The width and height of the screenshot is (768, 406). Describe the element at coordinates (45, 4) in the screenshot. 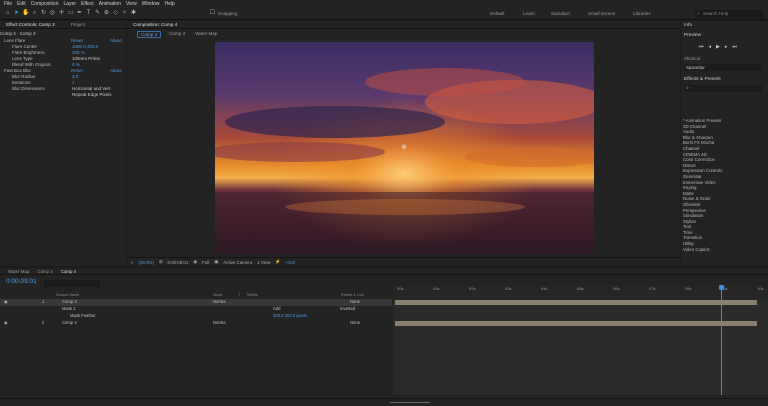

I see `menu-composition: Composition` at that location.